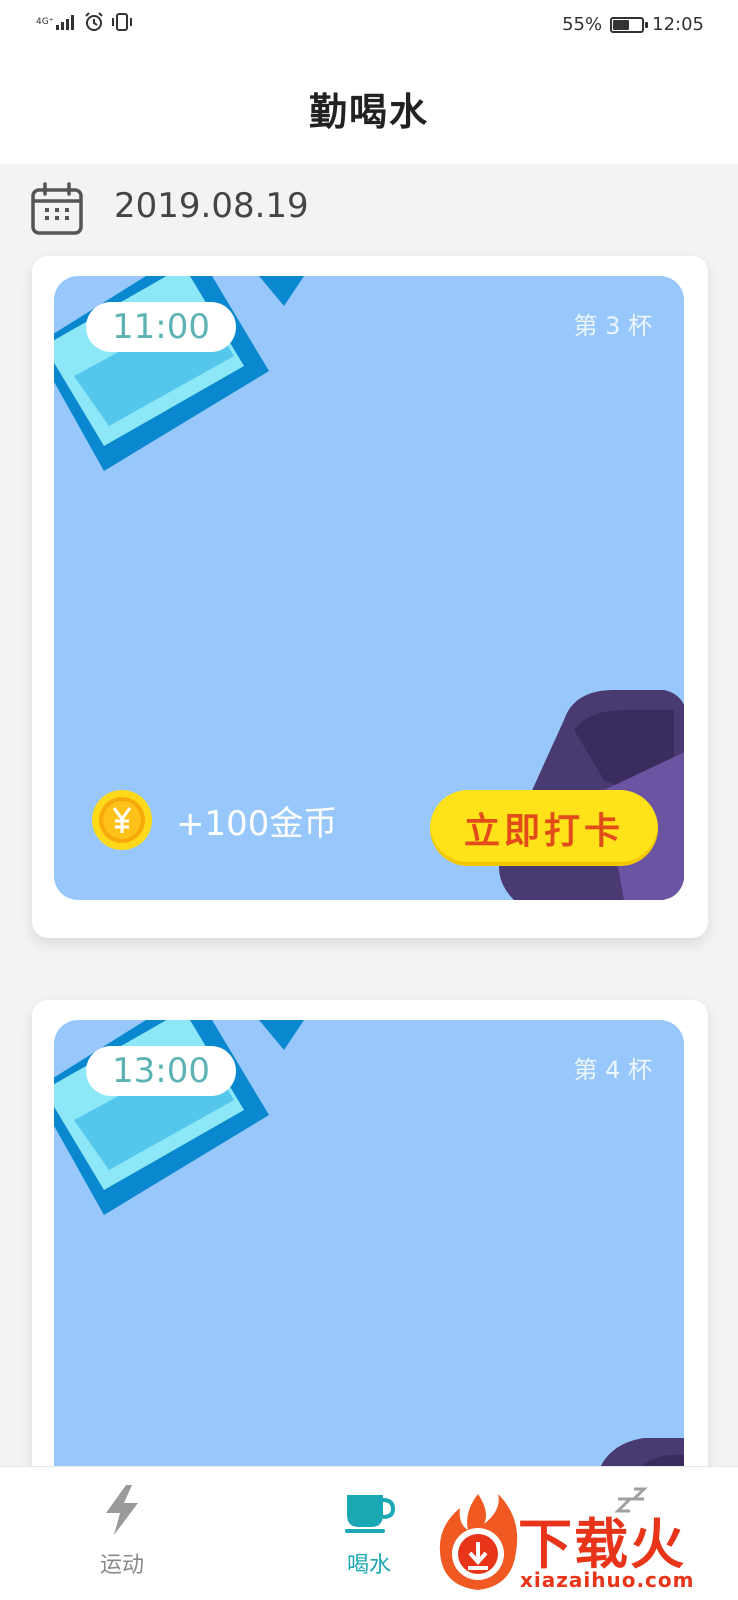 The width and height of the screenshot is (738, 1600). I want to click on signal-icon, so click(65, 22).